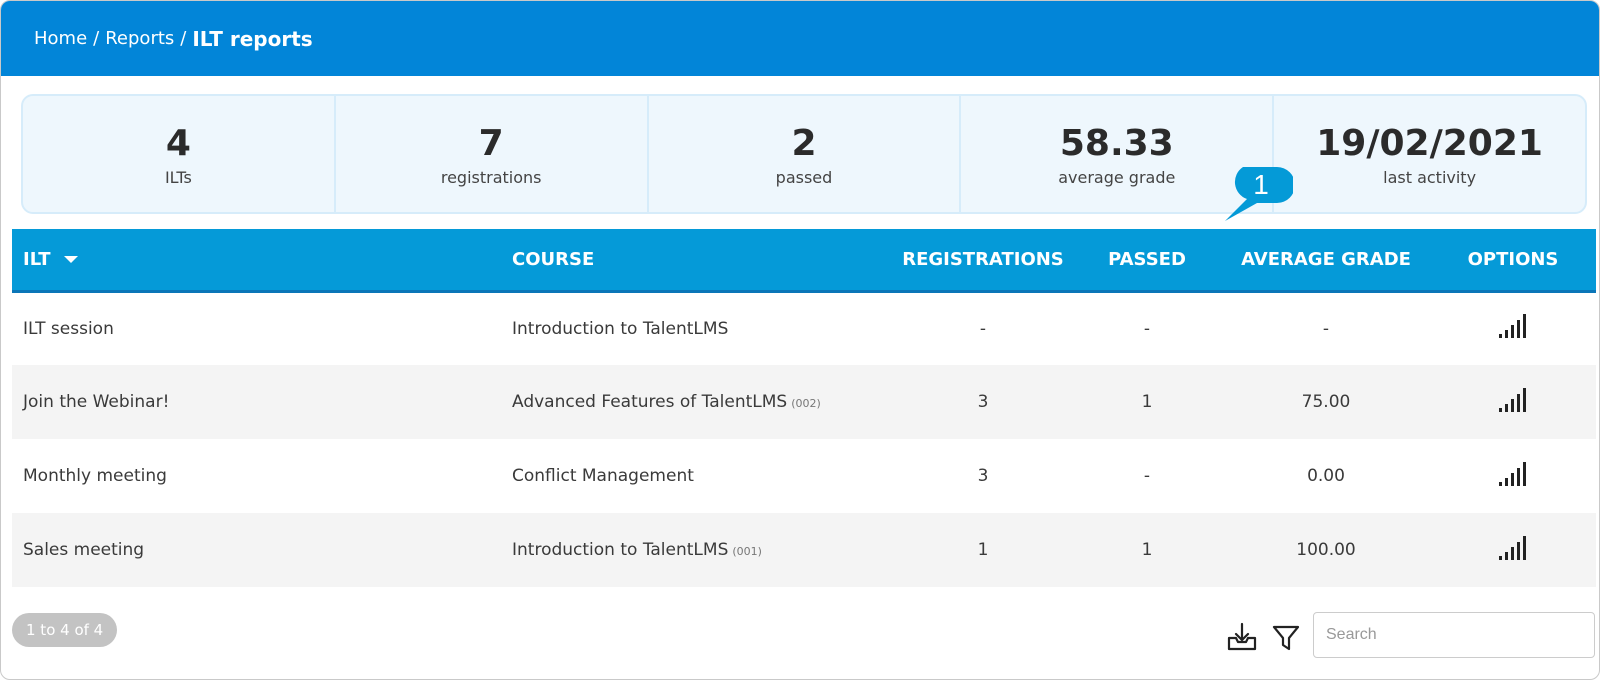 The width and height of the screenshot is (1600, 680). I want to click on column-header-registrations: REGISTRATIONS, so click(983, 261).